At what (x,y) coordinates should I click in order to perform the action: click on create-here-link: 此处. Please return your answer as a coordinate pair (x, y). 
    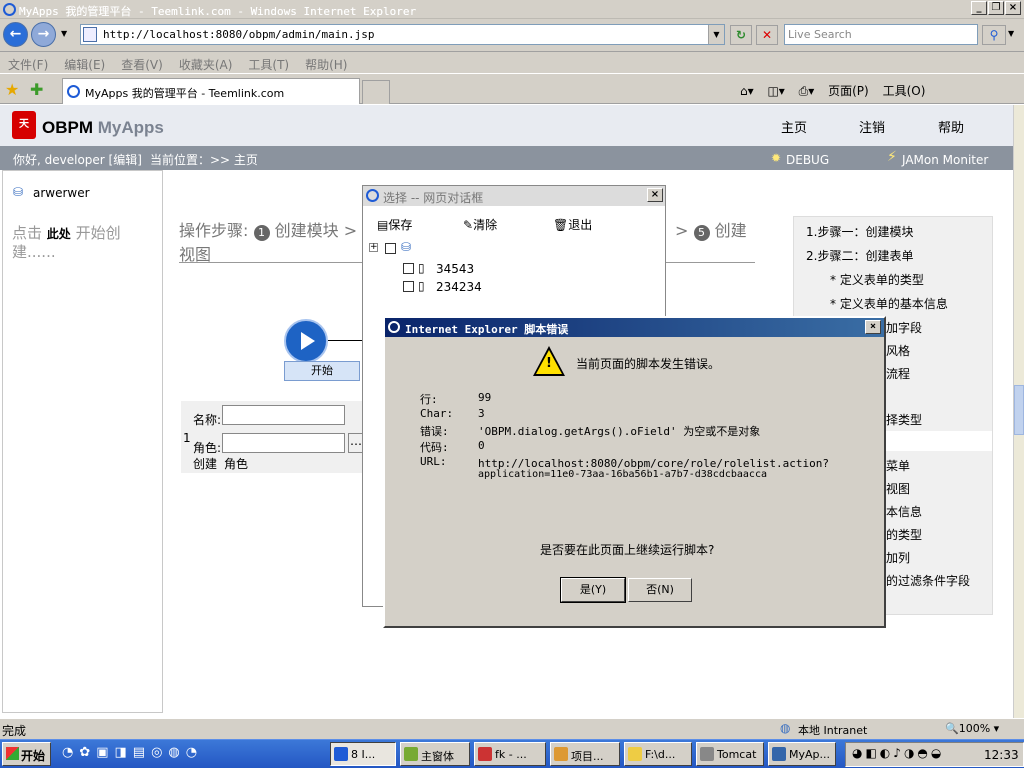
    Looking at the image, I should click on (59, 234).